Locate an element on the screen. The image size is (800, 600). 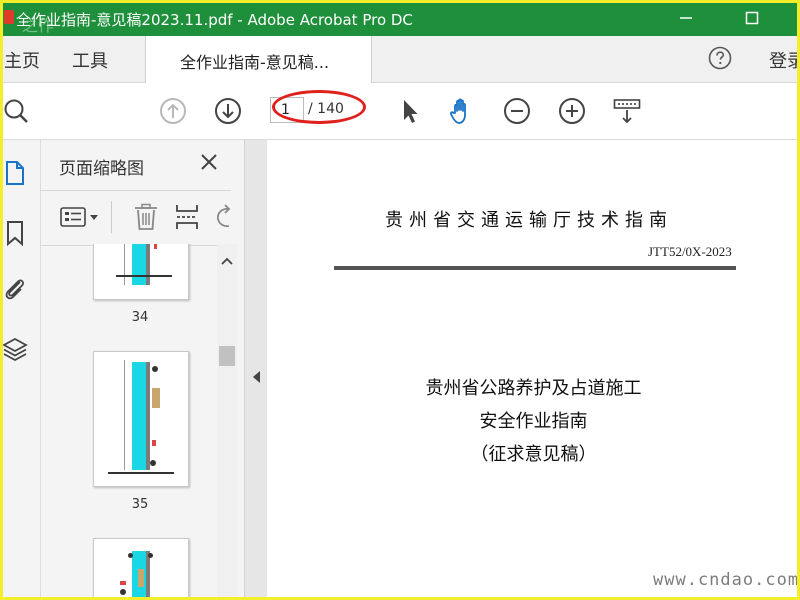
insert-page-icon is located at coordinates (187, 217).